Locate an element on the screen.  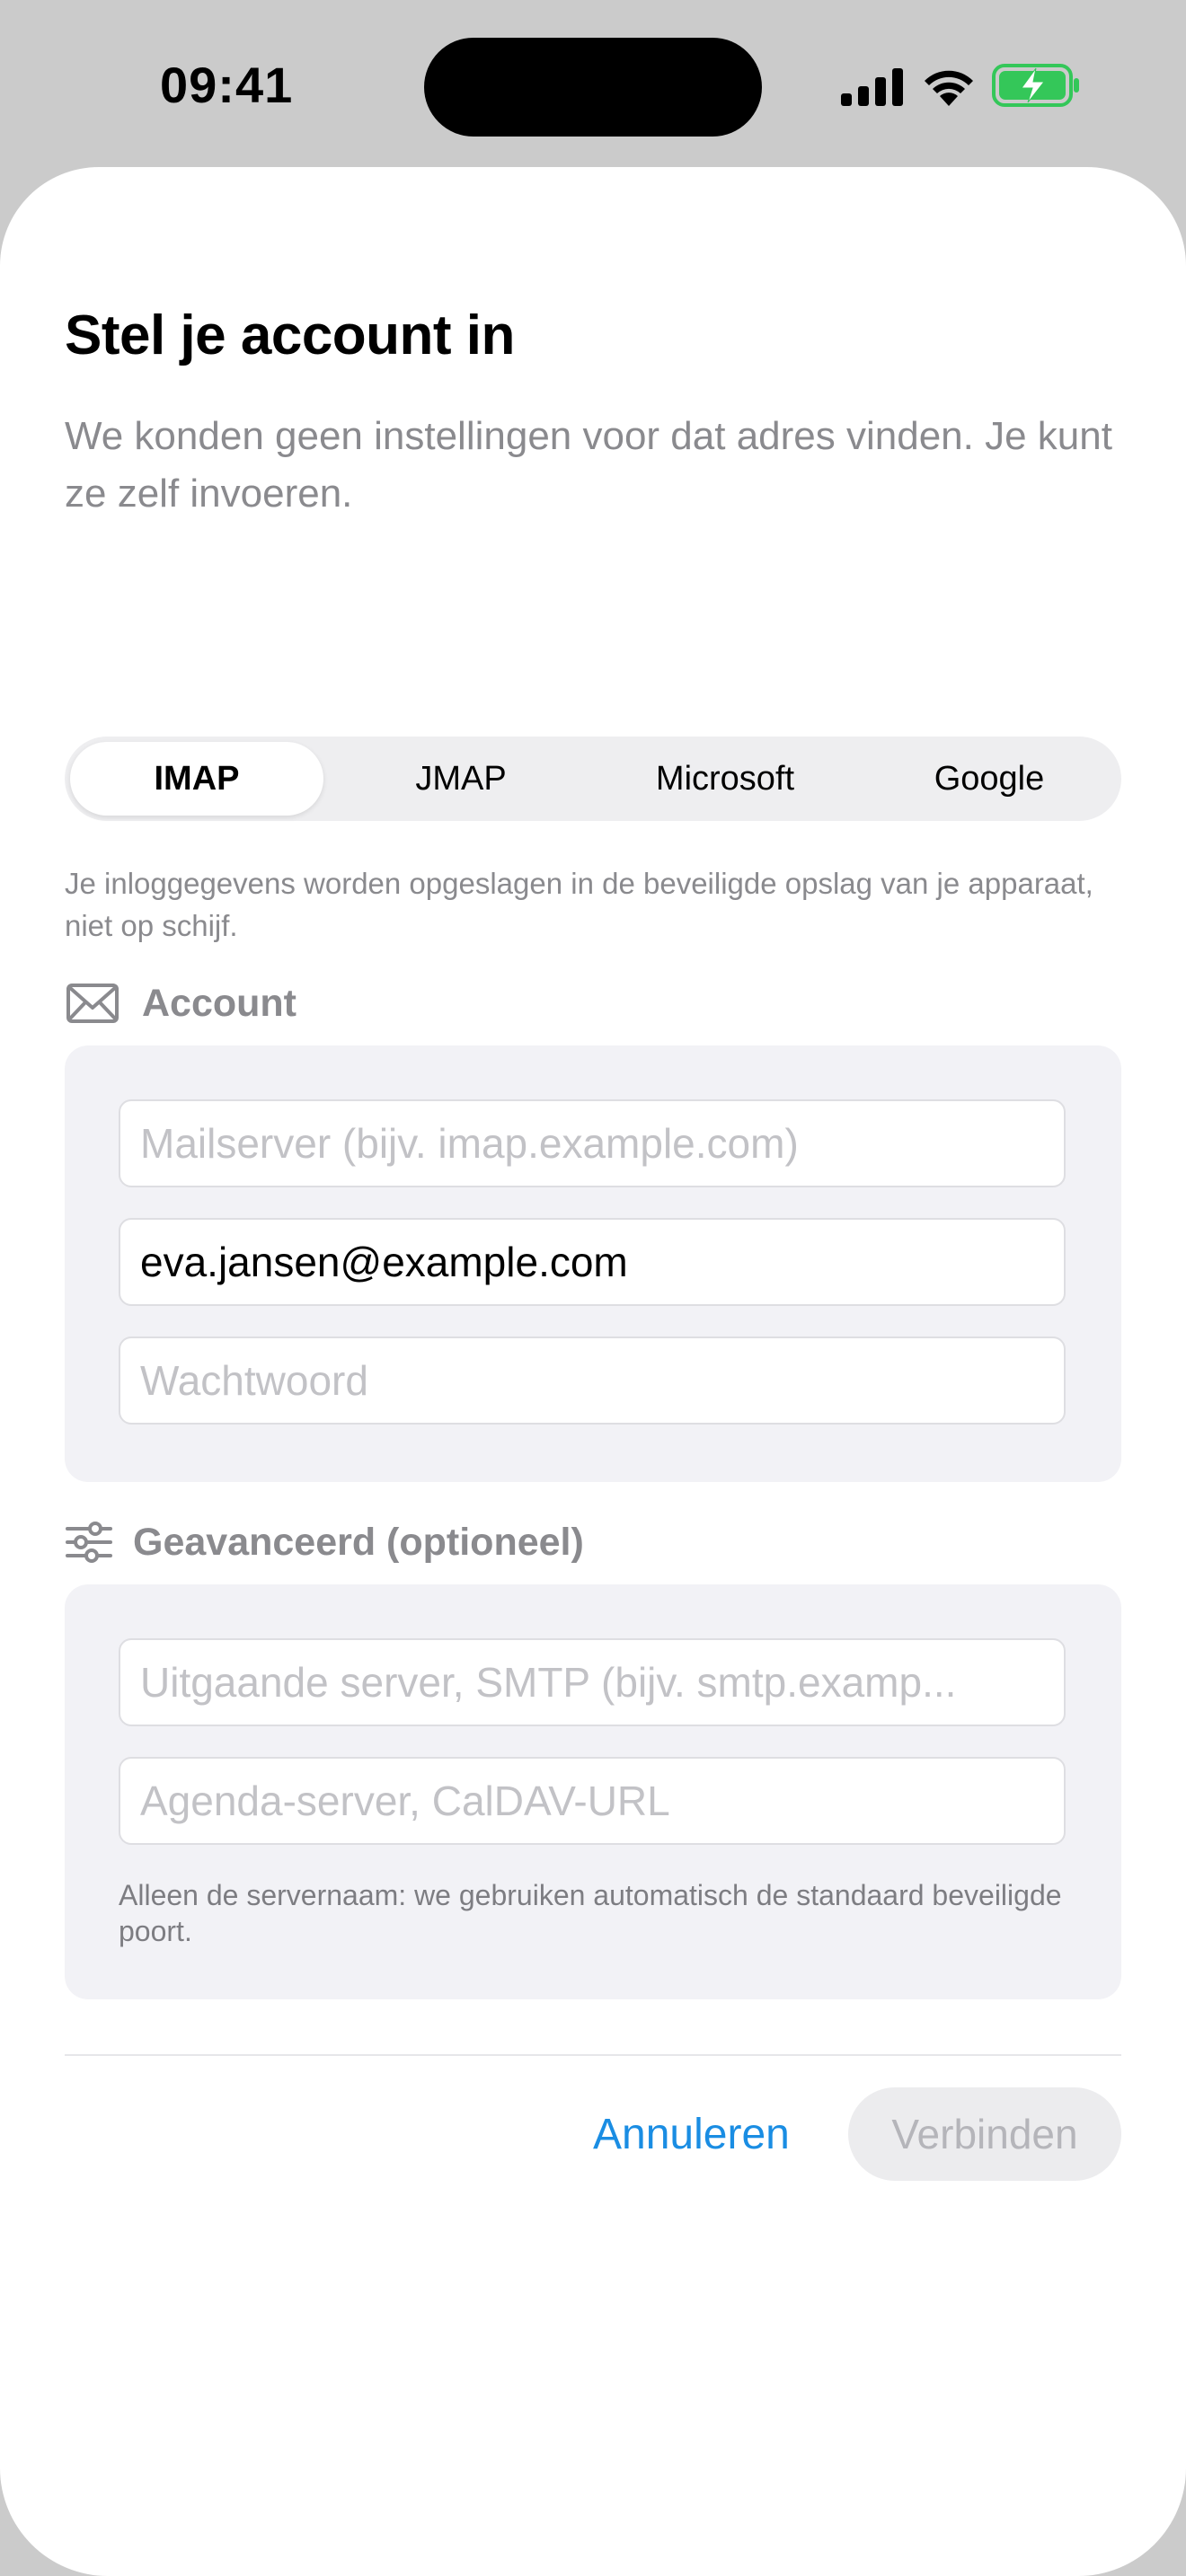
caldav-server-input is located at coordinates (592, 1801).